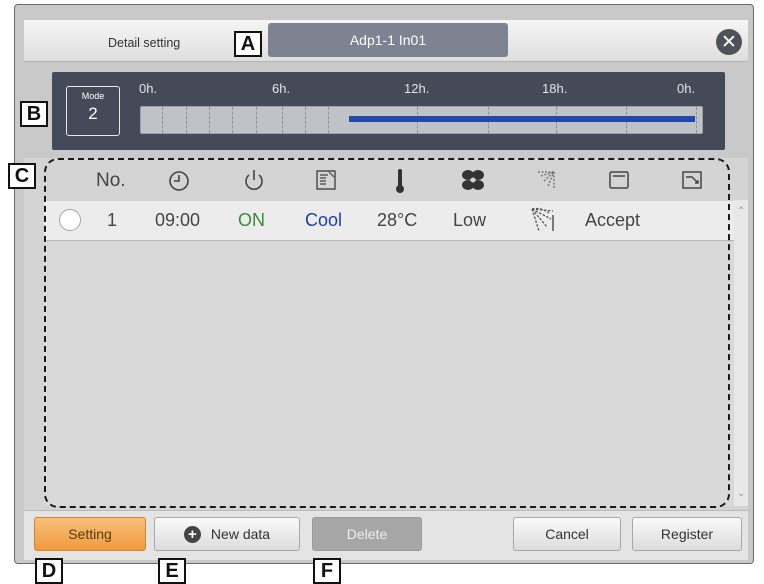 The image size is (764, 584). Describe the element at coordinates (388, 40) in the screenshot. I see `unit-name-tab: Adp1-1 In01` at that location.